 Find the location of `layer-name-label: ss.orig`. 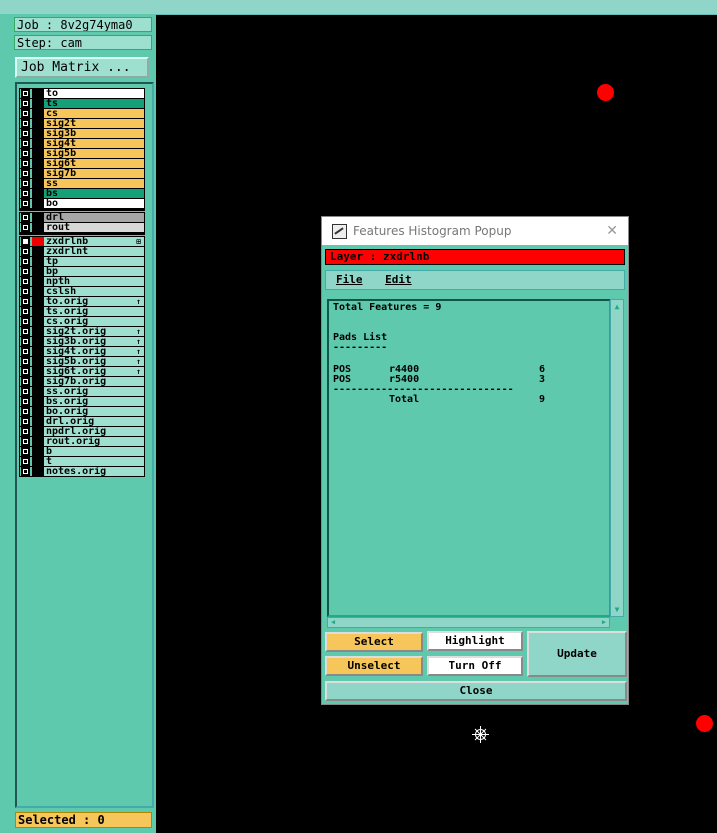

layer-name-label: ss.orig is located at coordinates (94, 391).